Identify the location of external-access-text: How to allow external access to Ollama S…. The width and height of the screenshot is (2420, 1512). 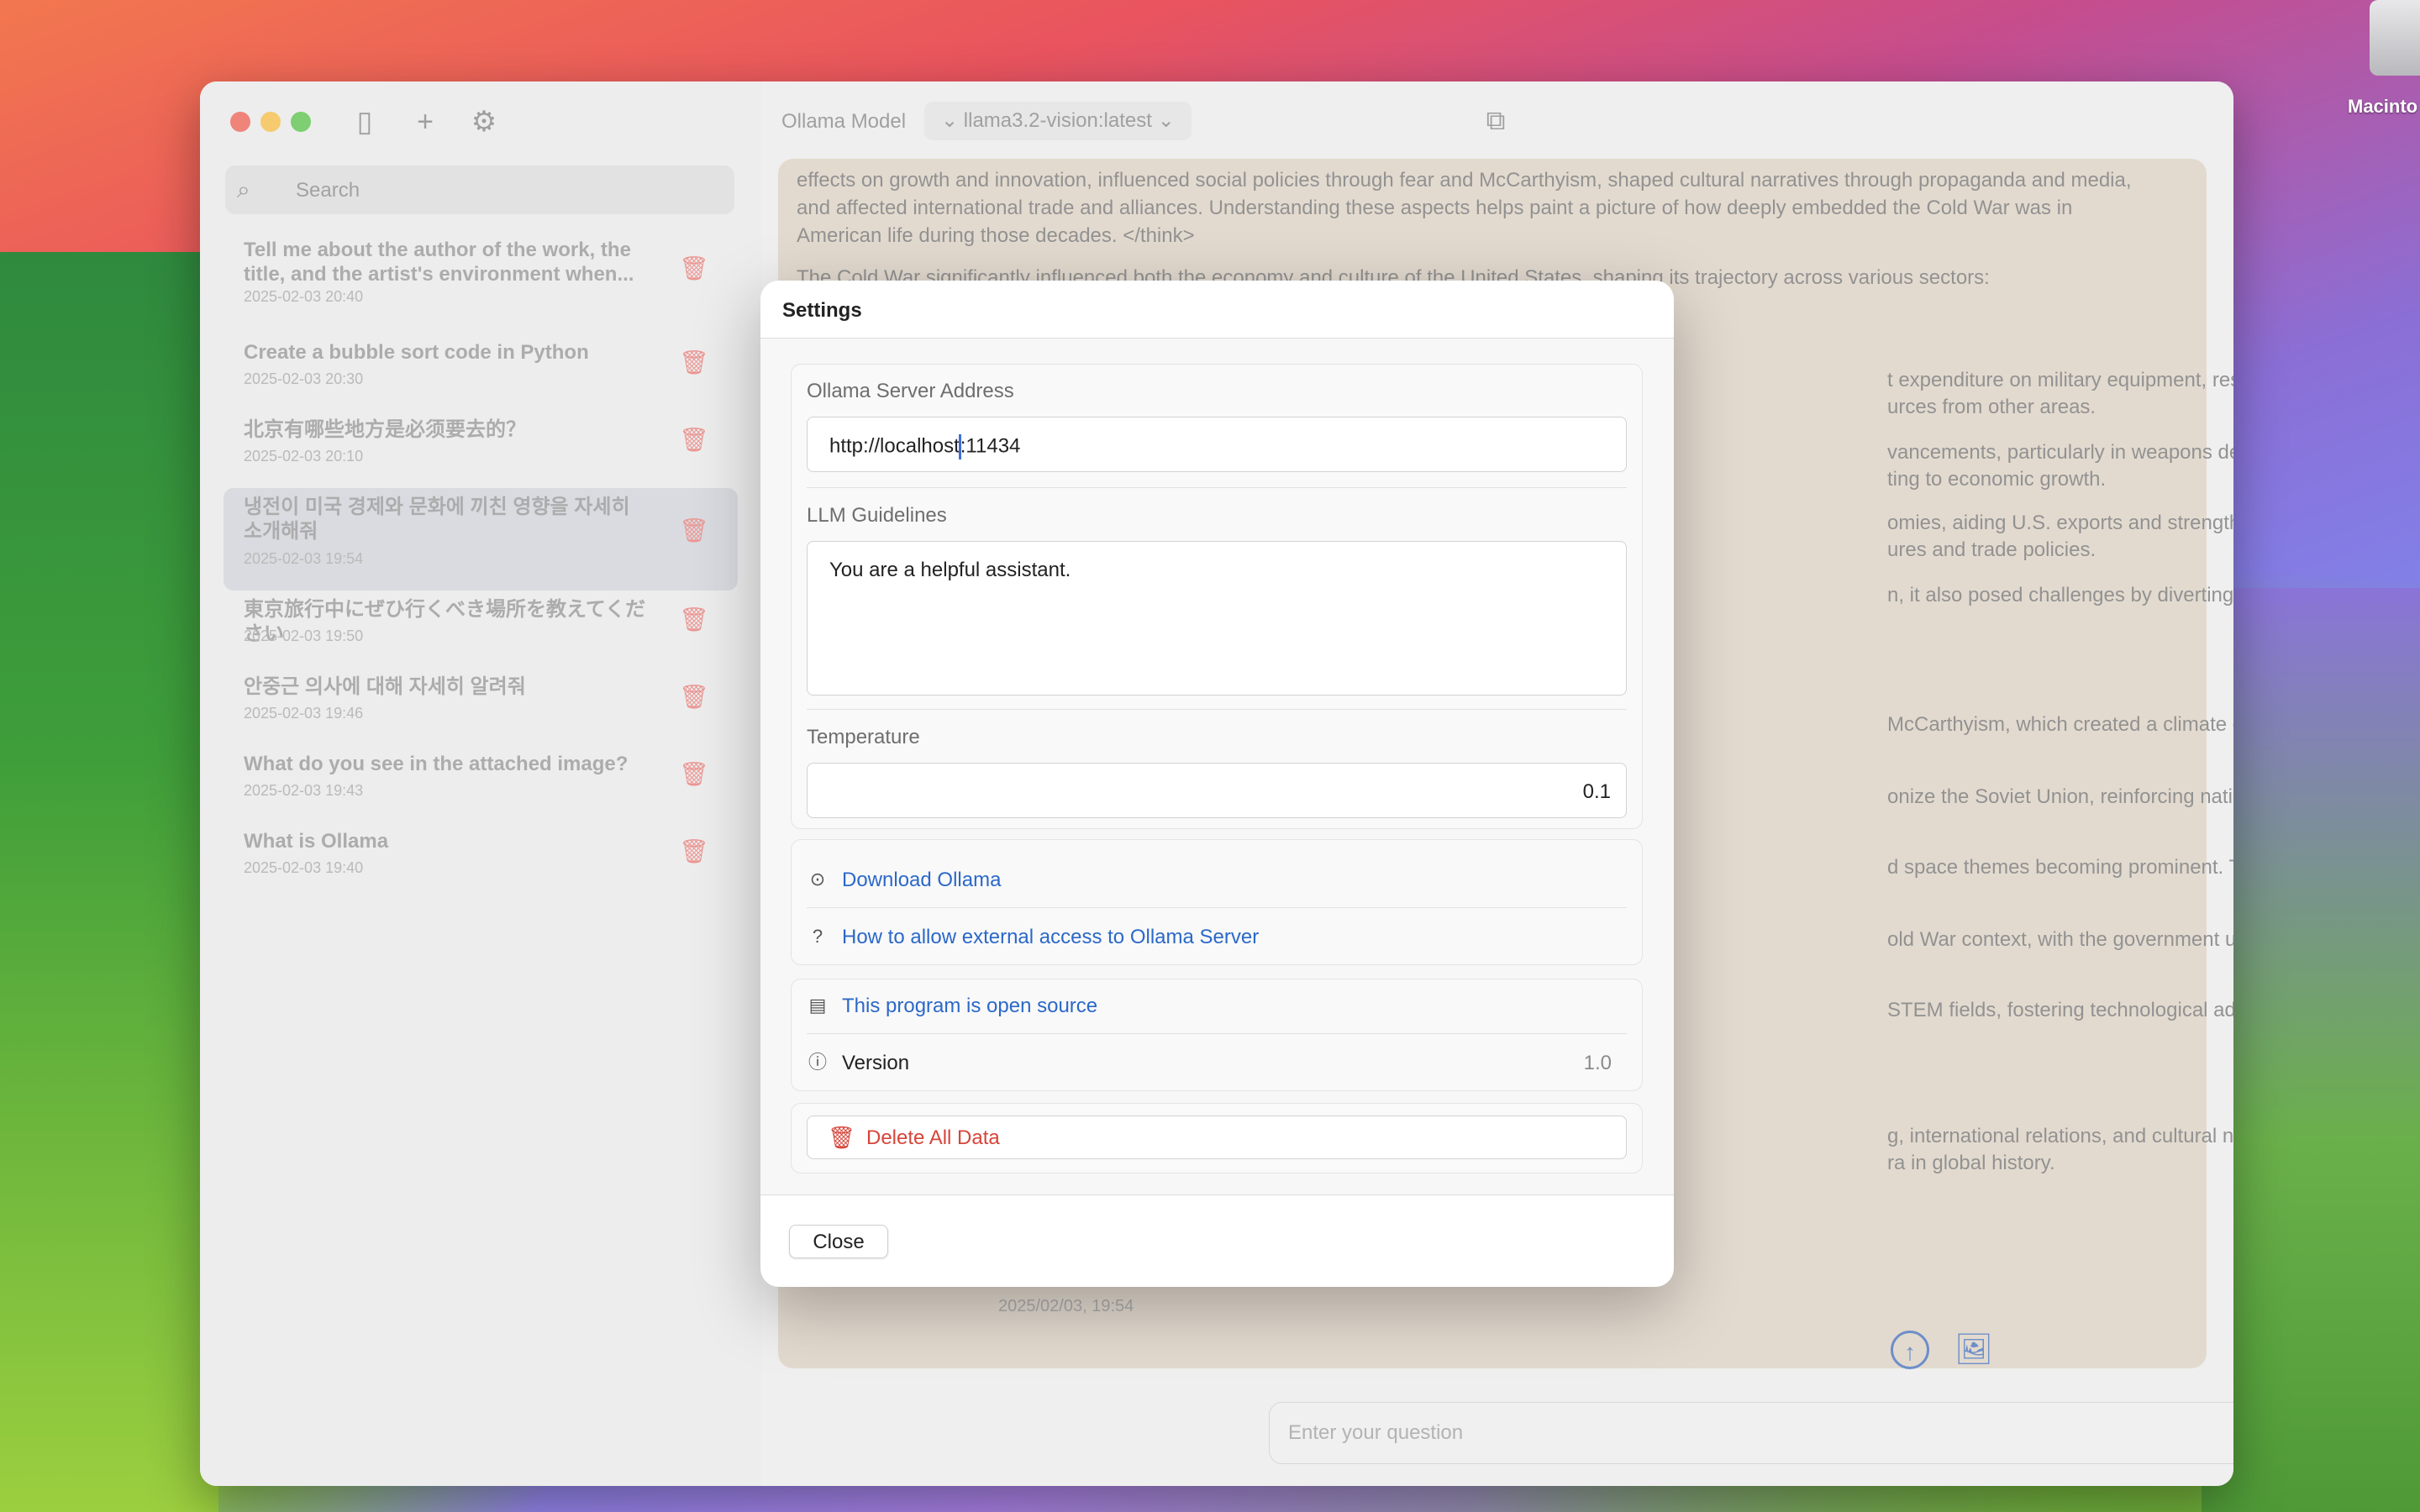
(1051, 937).